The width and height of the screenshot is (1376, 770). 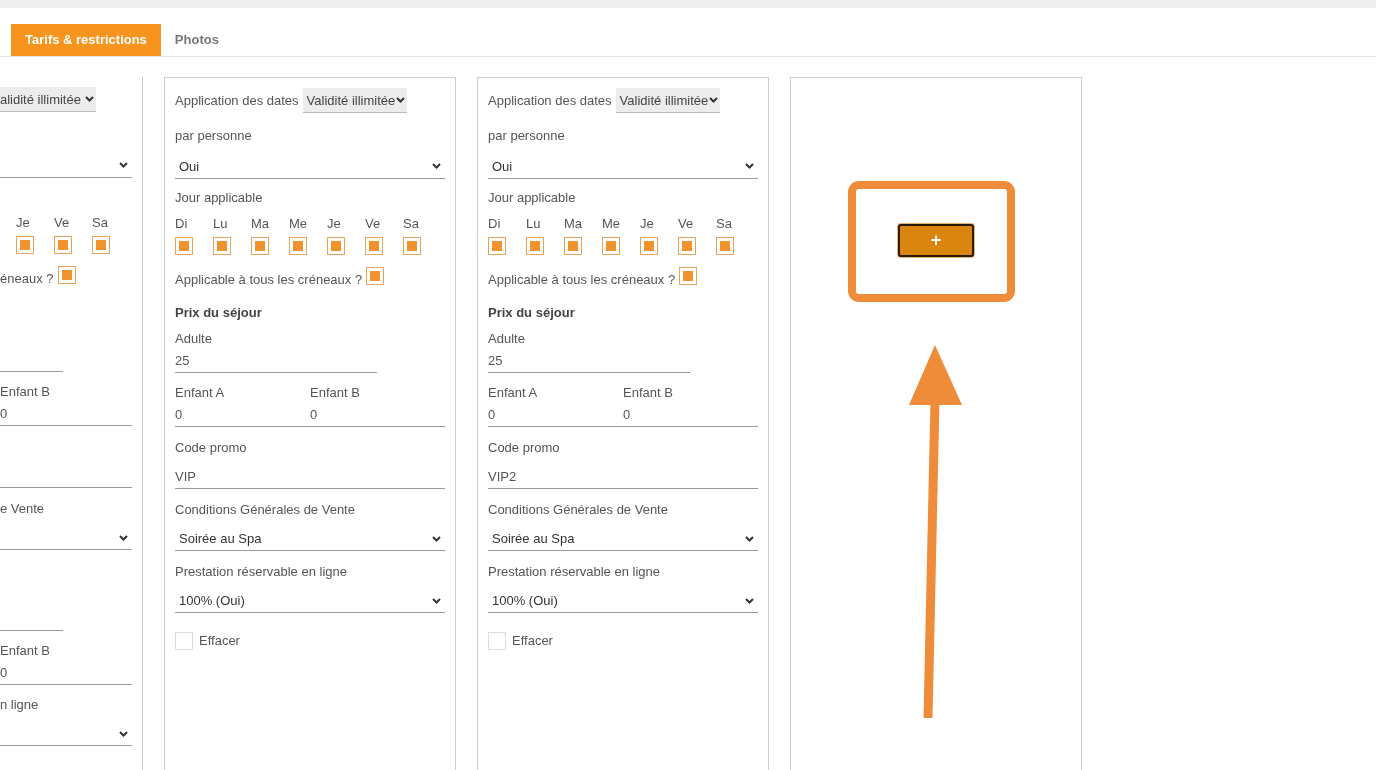 I want to click on text-field: VIP, so click(x=310, y=477).